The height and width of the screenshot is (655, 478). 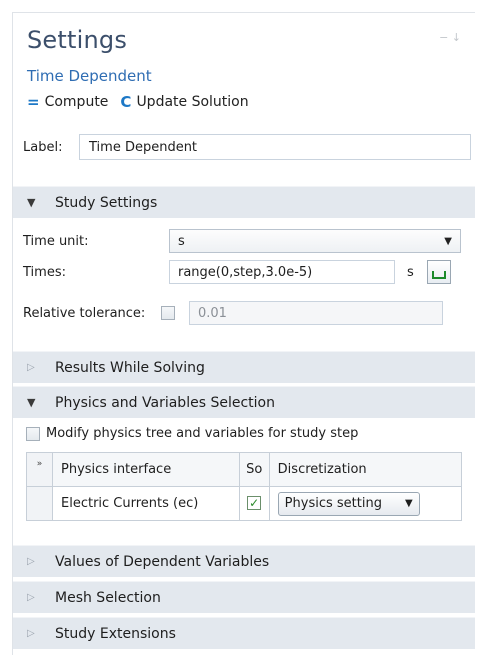 I want to click on table-row-gutter, so click(x=39, y=503).